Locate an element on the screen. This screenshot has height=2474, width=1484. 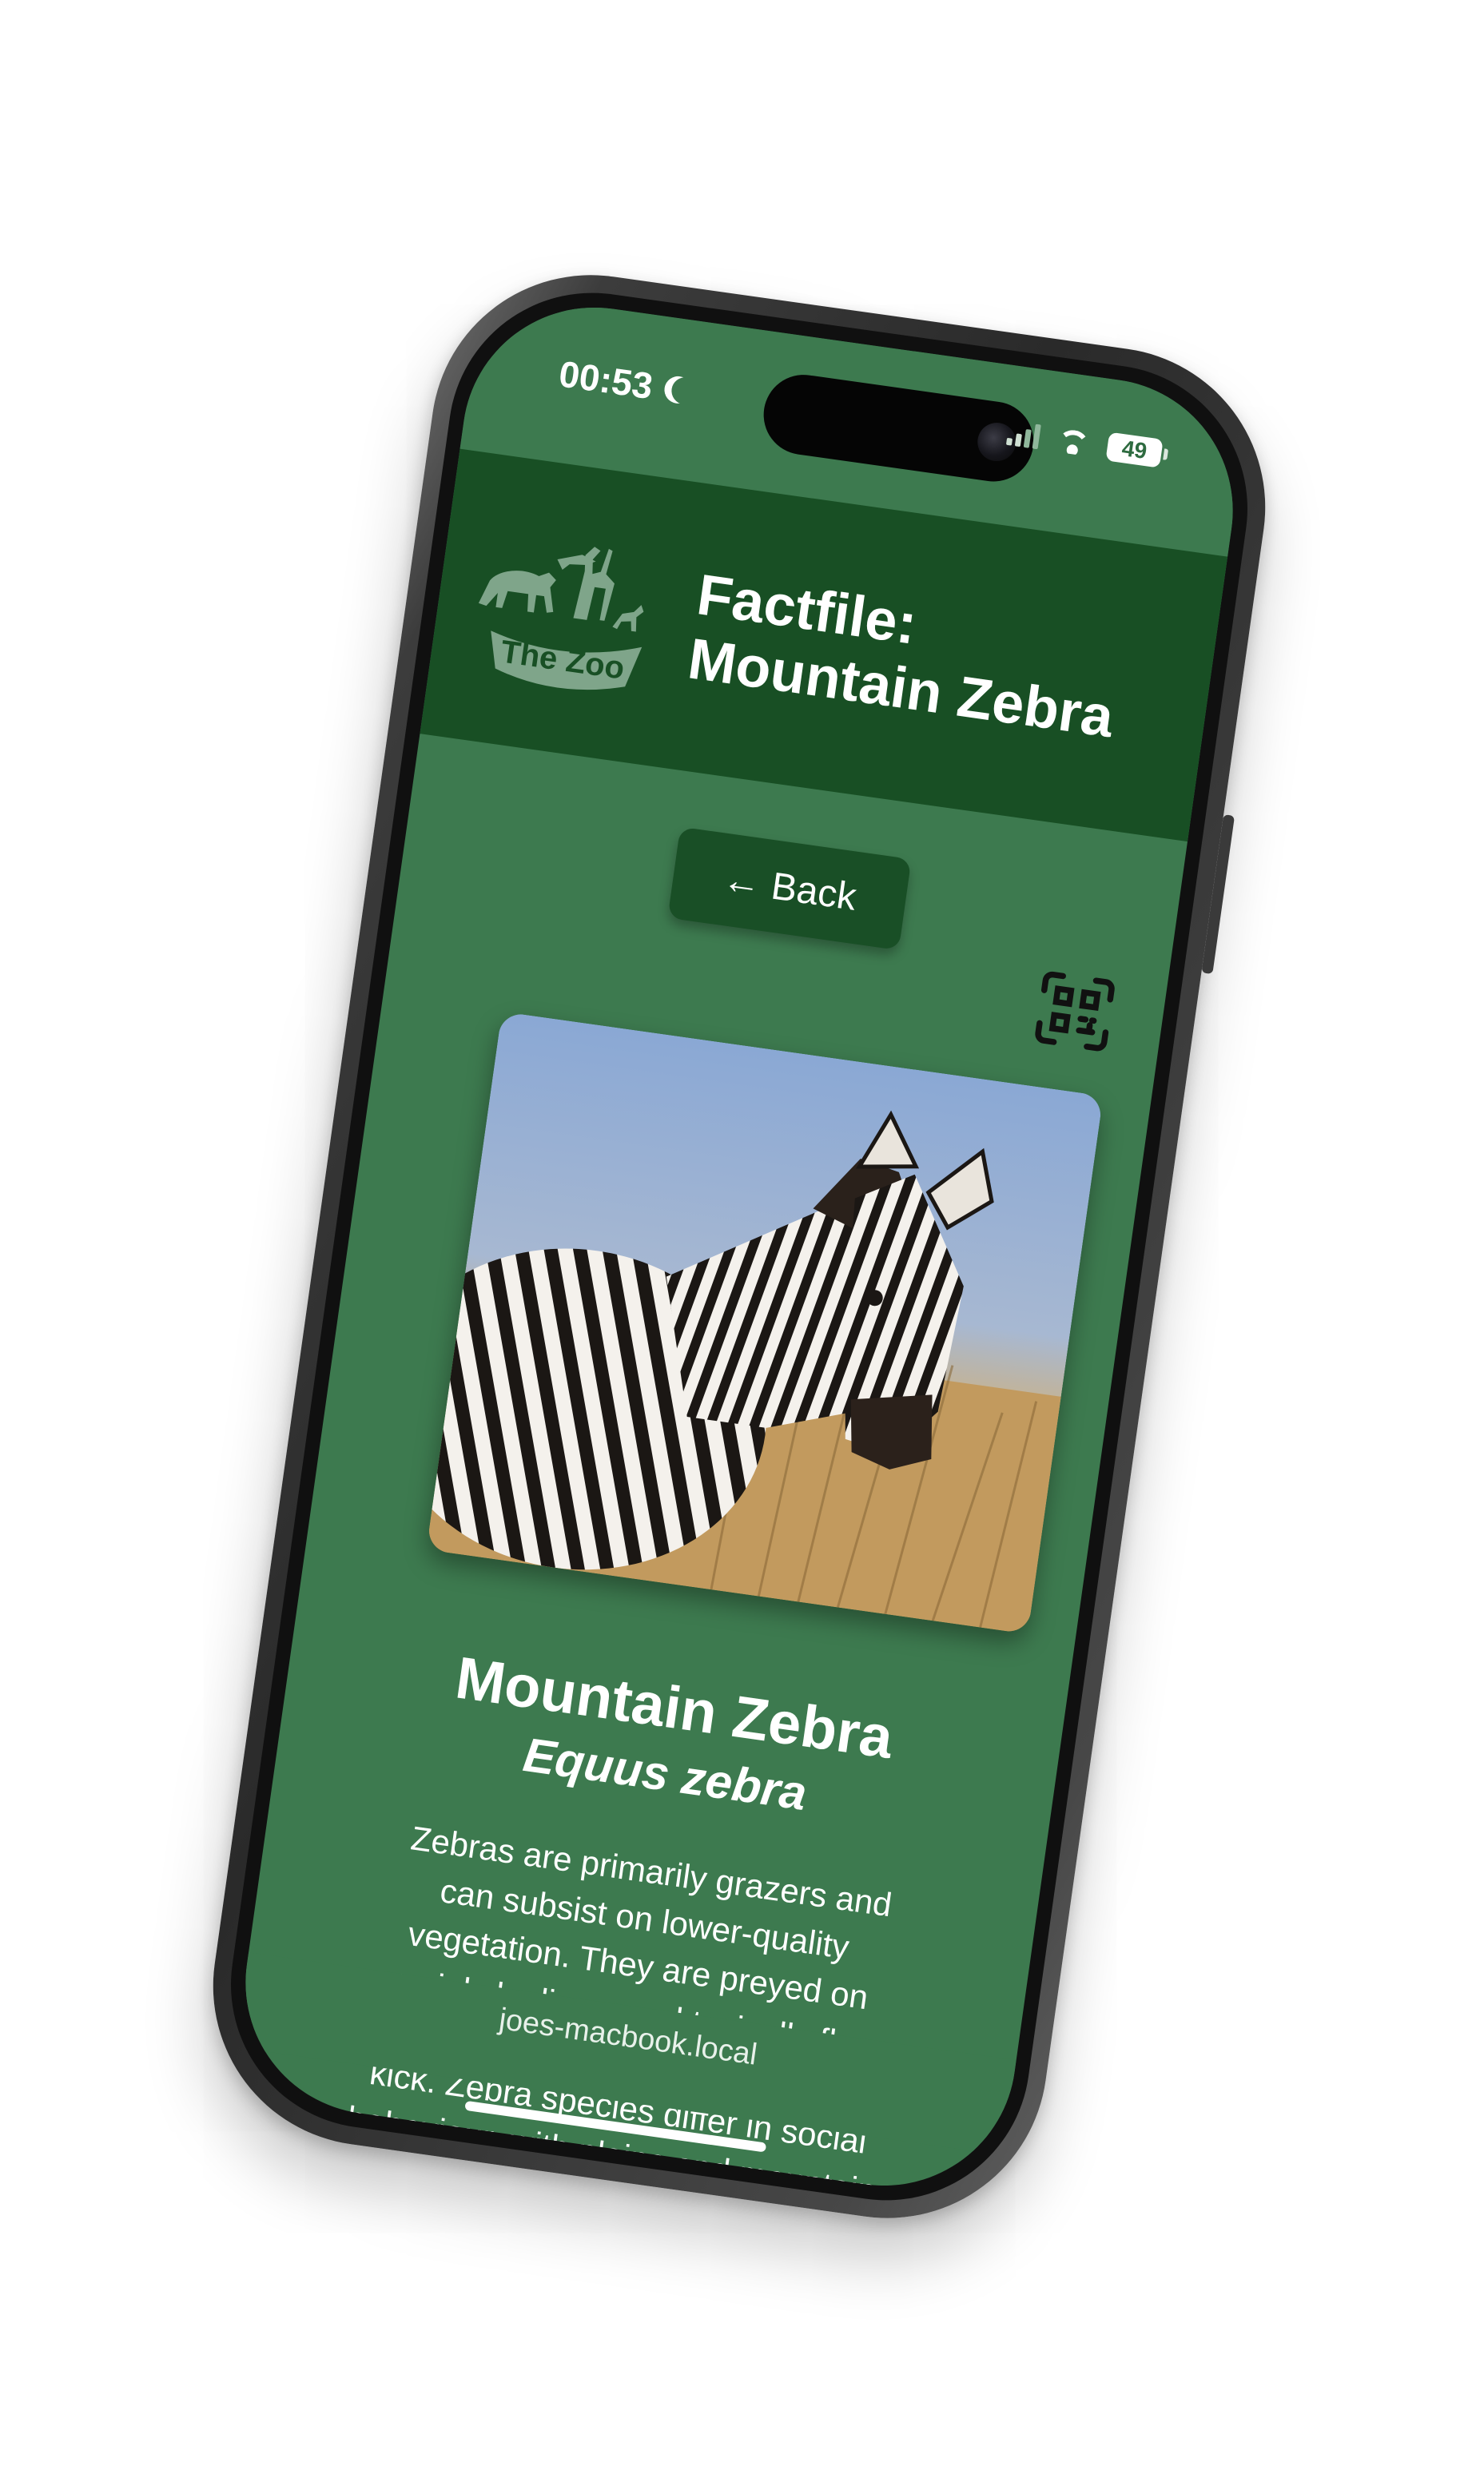
battery-level: 49 is located at coordinates (1134, 450).